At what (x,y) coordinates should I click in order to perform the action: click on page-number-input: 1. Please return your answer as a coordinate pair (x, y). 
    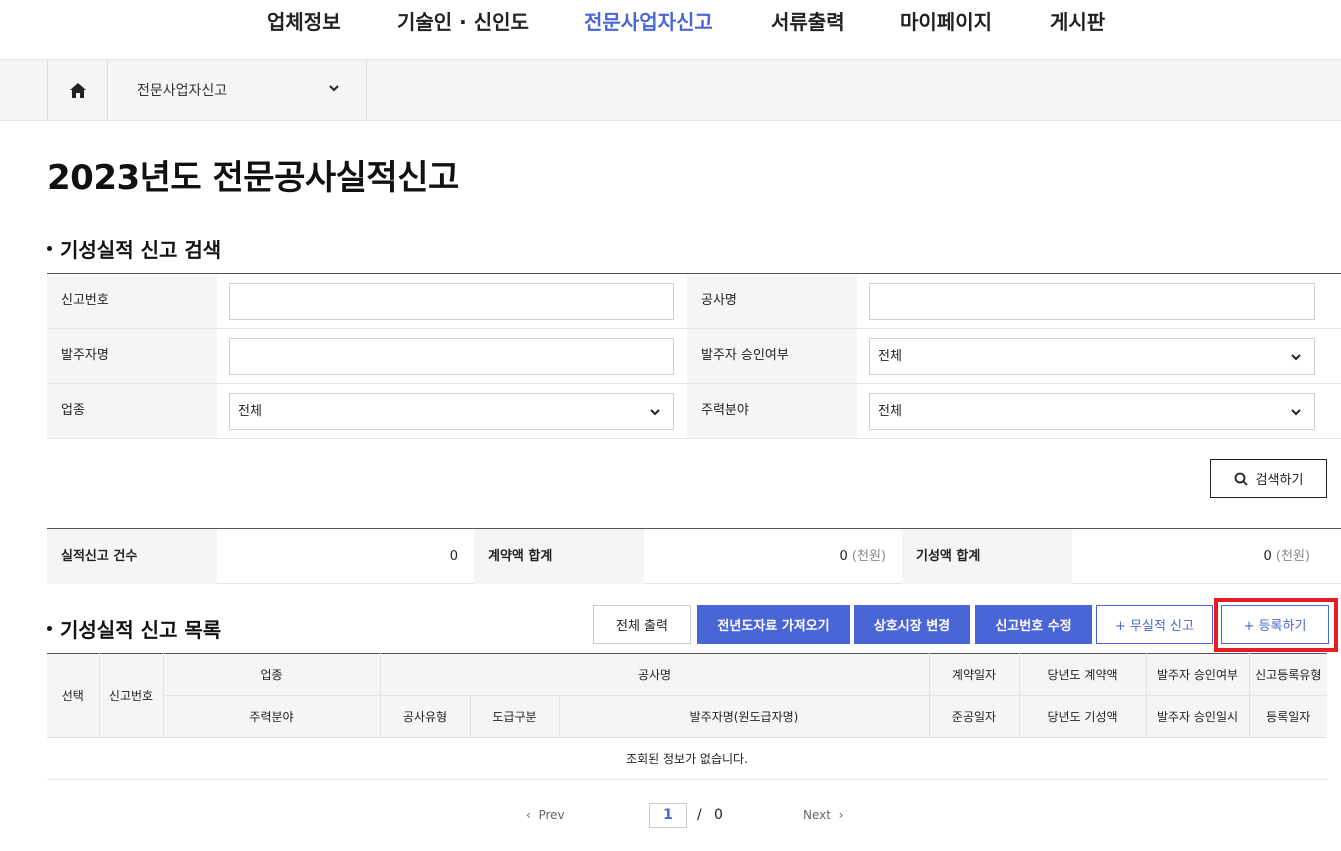
    Looking at the image, I should click on (668, 815).